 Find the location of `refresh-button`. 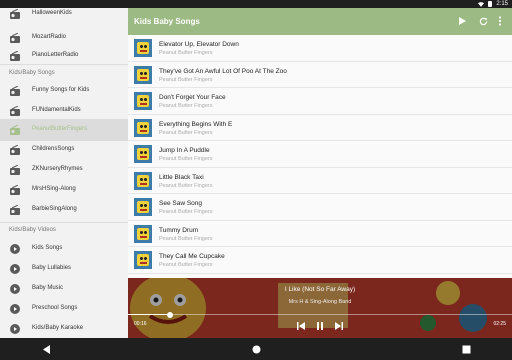

refresh-button is located at coordinates (483, 21).